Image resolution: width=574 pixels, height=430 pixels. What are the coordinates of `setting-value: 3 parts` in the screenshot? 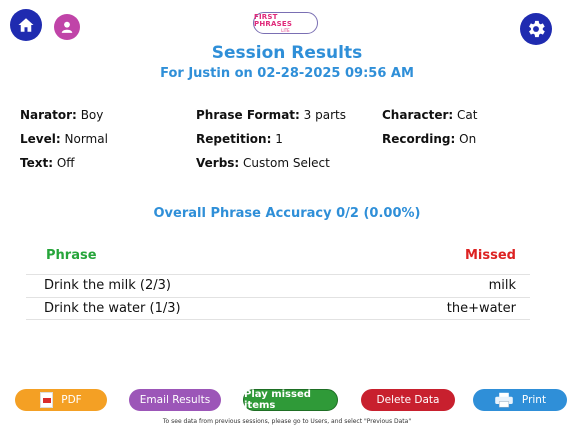 It's located at (324, 115).